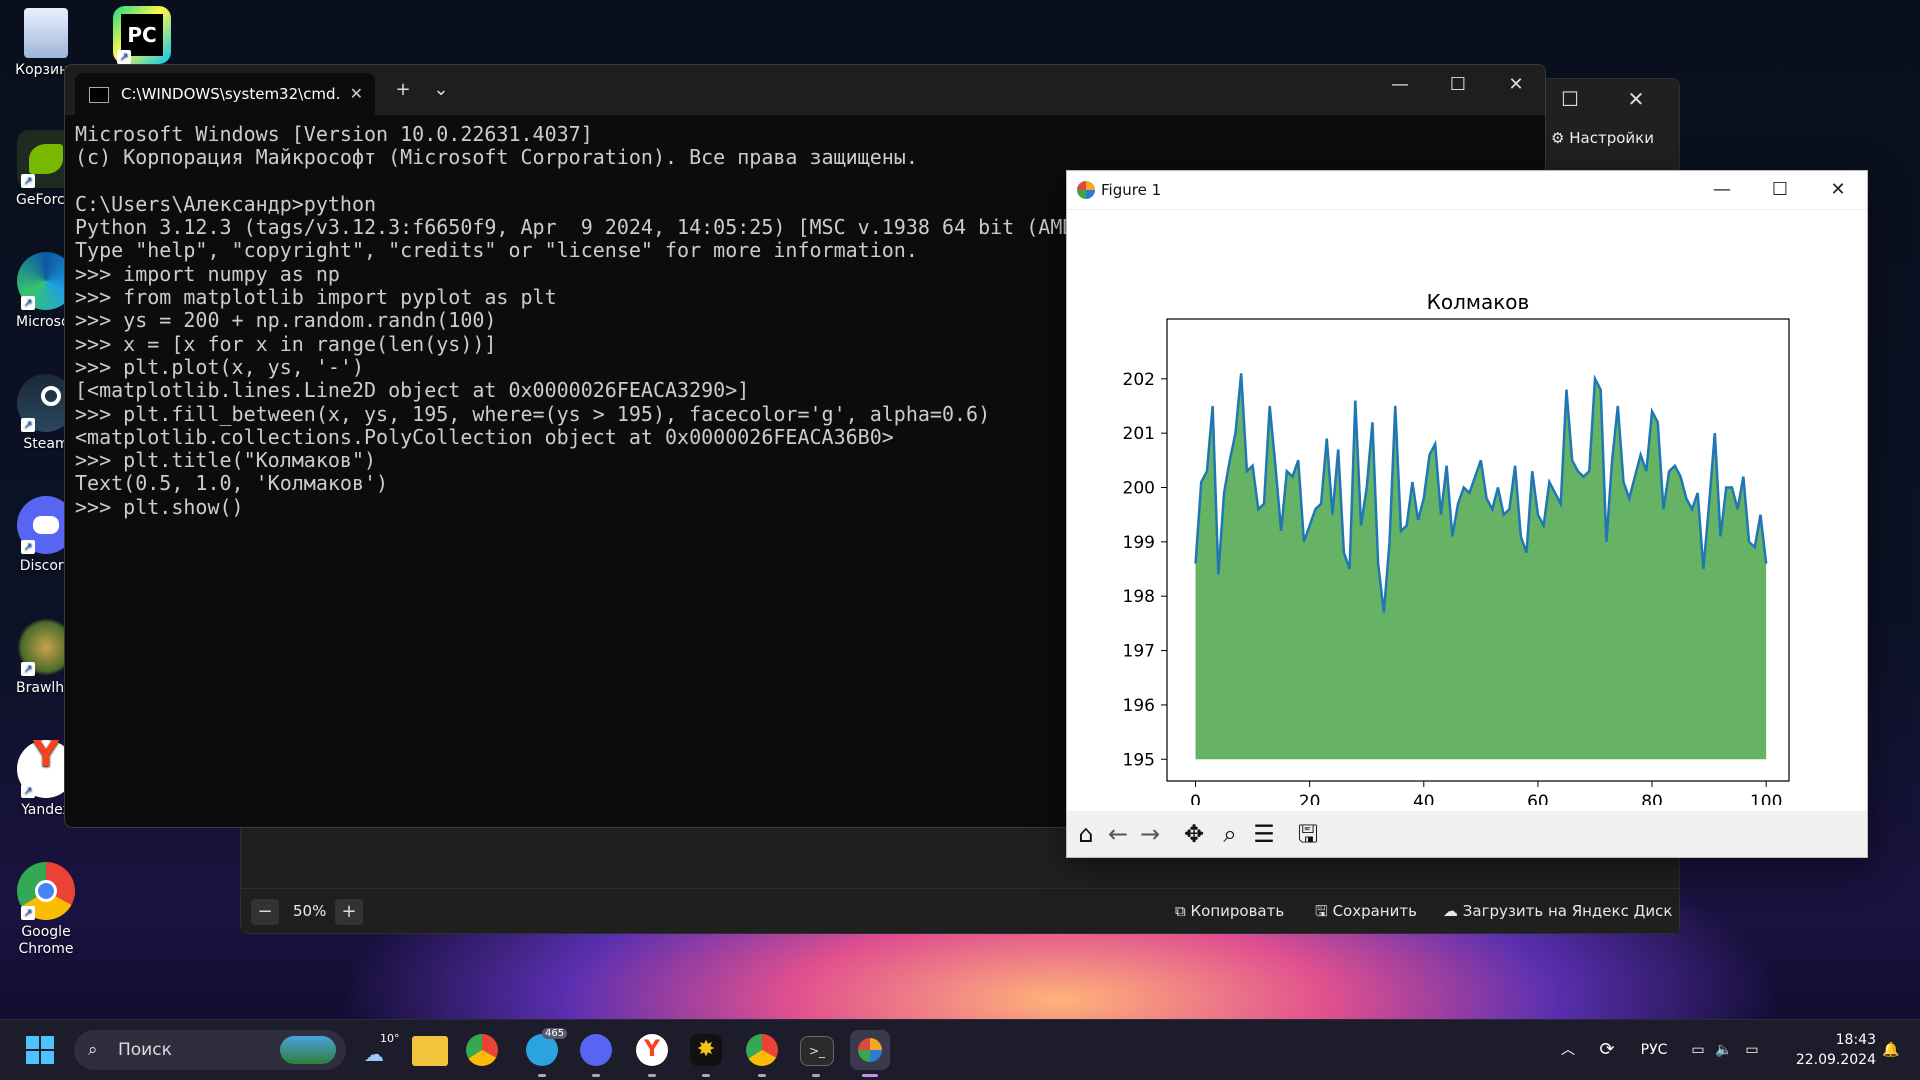 Image resolution: width=1920 pixels, height=1080 pixels. I want to click on weather-widget: ☁ 10°, so click(379, 1050).